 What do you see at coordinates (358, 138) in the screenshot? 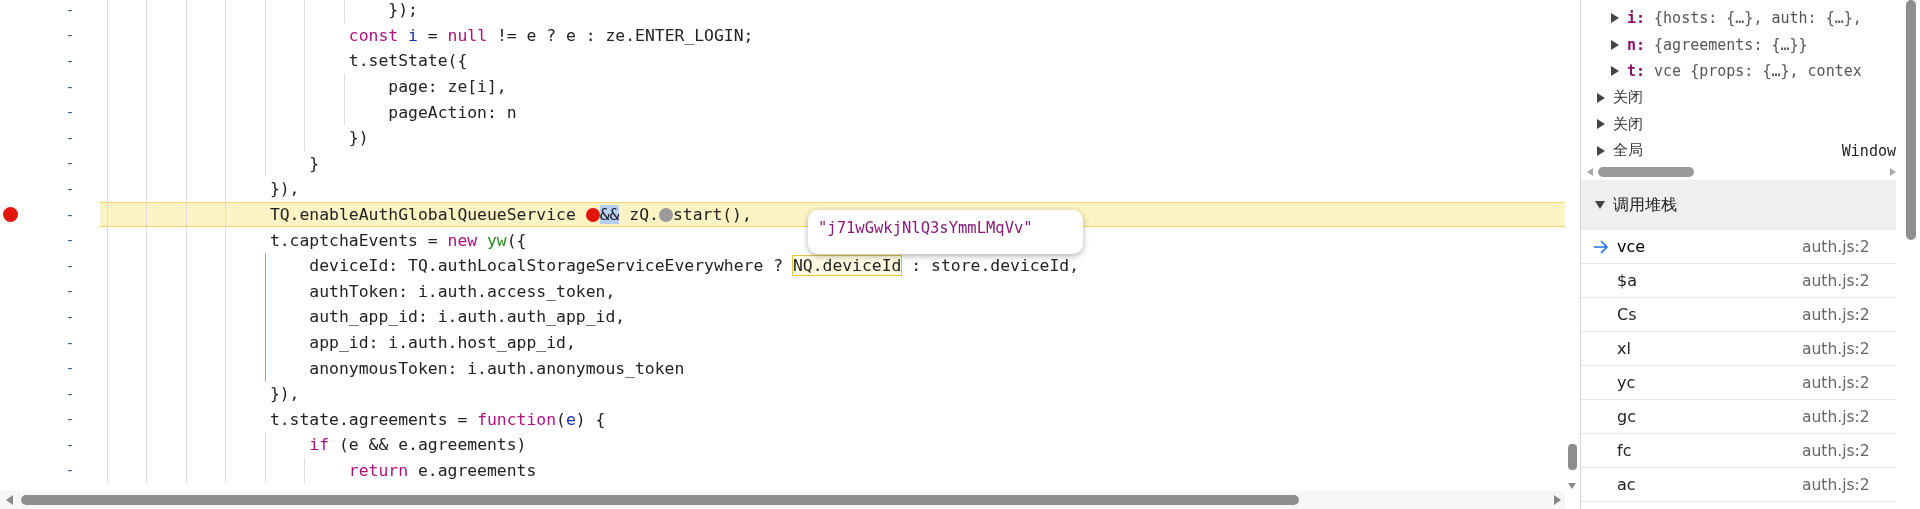
I see `code-text: })` at bounding box center [358, 138].